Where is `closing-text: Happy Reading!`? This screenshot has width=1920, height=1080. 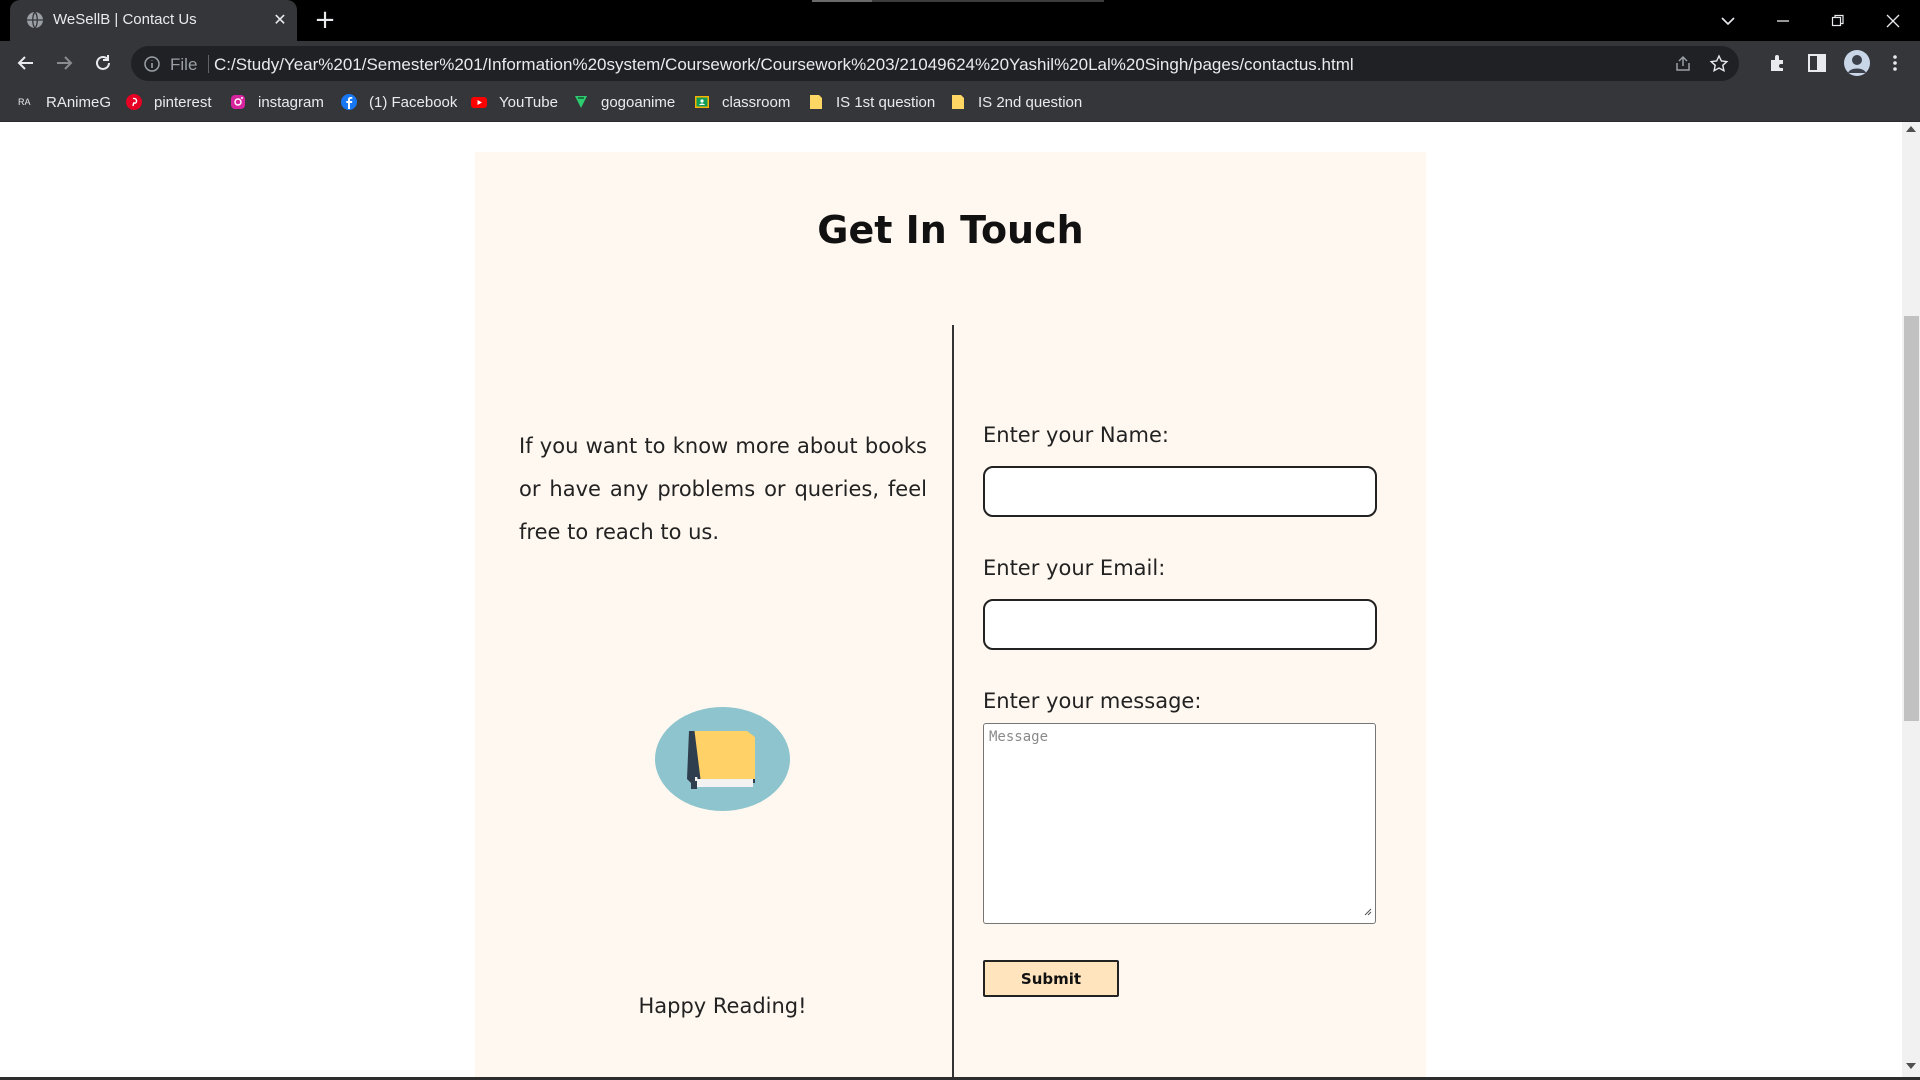 closing-text: Happy Reading! is located at coordinates (722, 1006).